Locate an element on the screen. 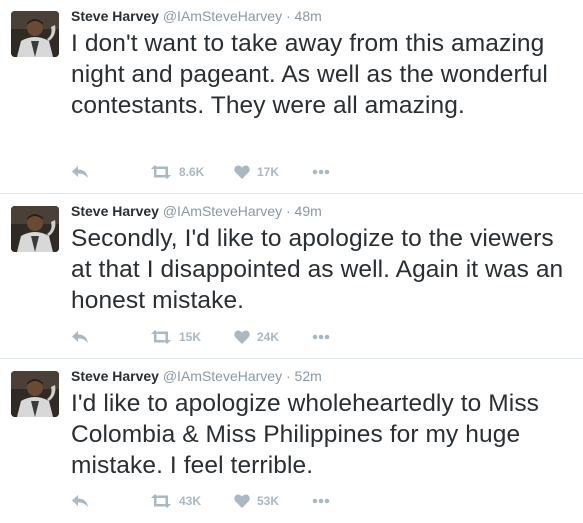  retweet-button: 43K is located at coordinates (175, 501).